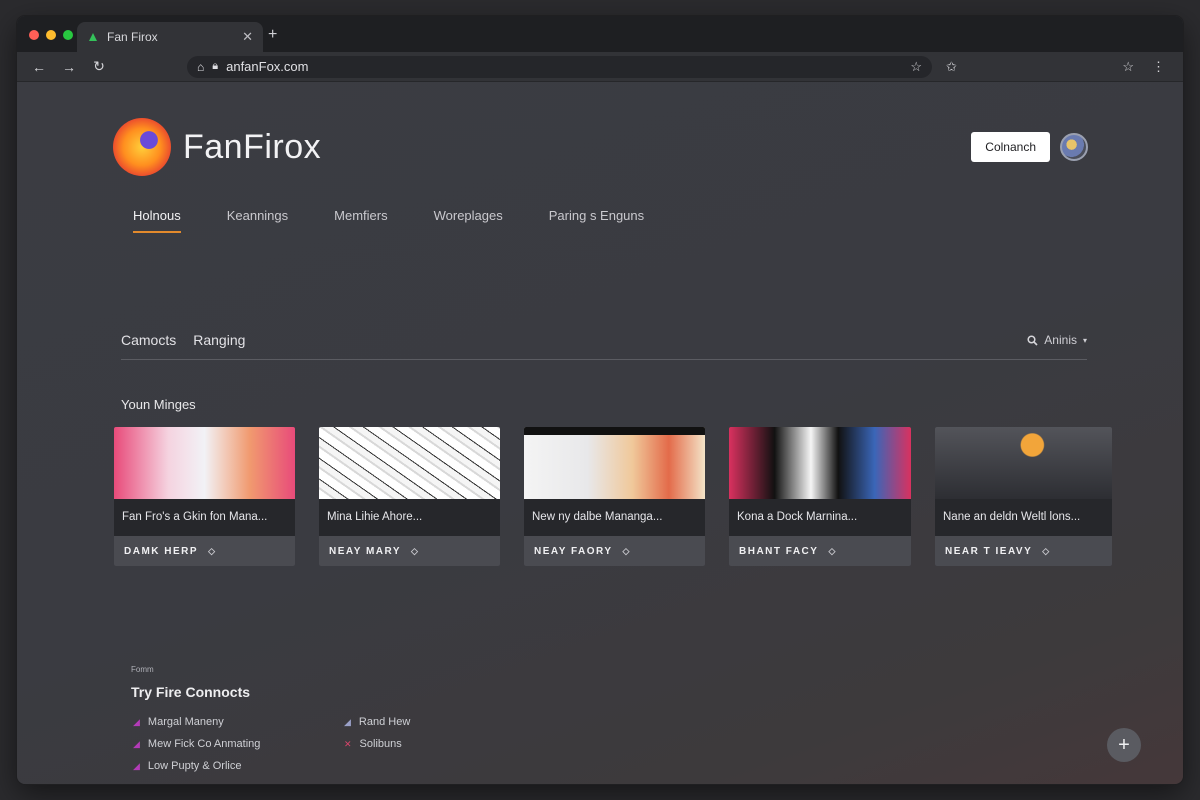  I want to click on footer-link: ✕ Solibuns, so click(377, 744).